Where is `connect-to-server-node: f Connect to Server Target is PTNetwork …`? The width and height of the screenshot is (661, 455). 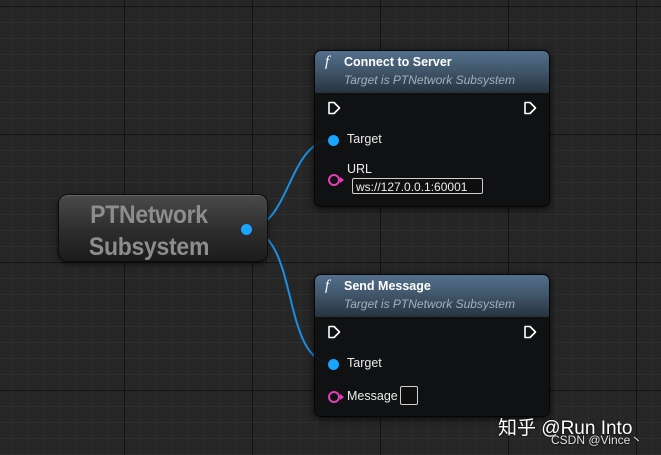
connect-to-server-node: f Connect to Server Target is PTNetwork … is located at coordinates (432, 128).